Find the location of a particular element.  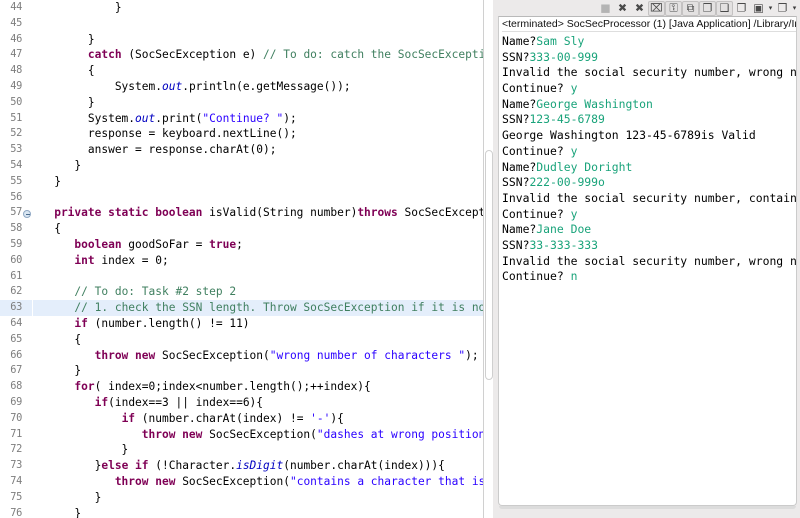

code-token-kw: throw new is located at coordinates (105, 481).